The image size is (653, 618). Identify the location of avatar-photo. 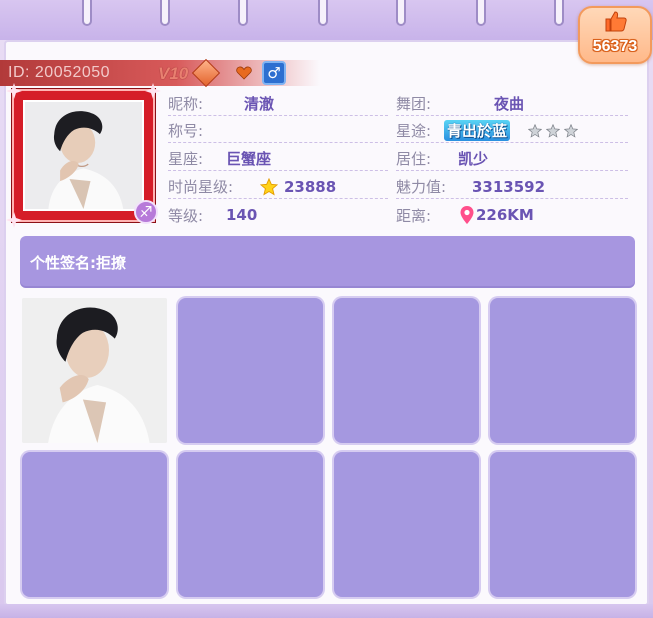
(83, 155).